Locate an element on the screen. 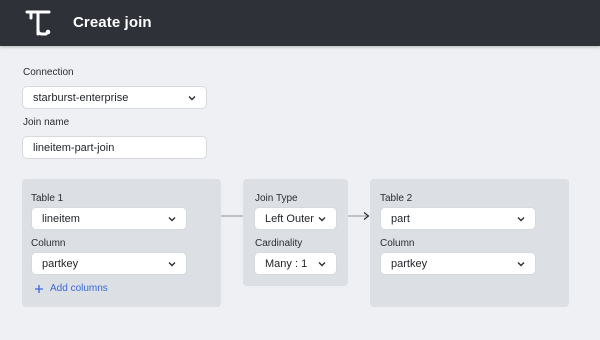 The image size is (600, 340). table2-column-label: Column is located at coordinates (397, 243).